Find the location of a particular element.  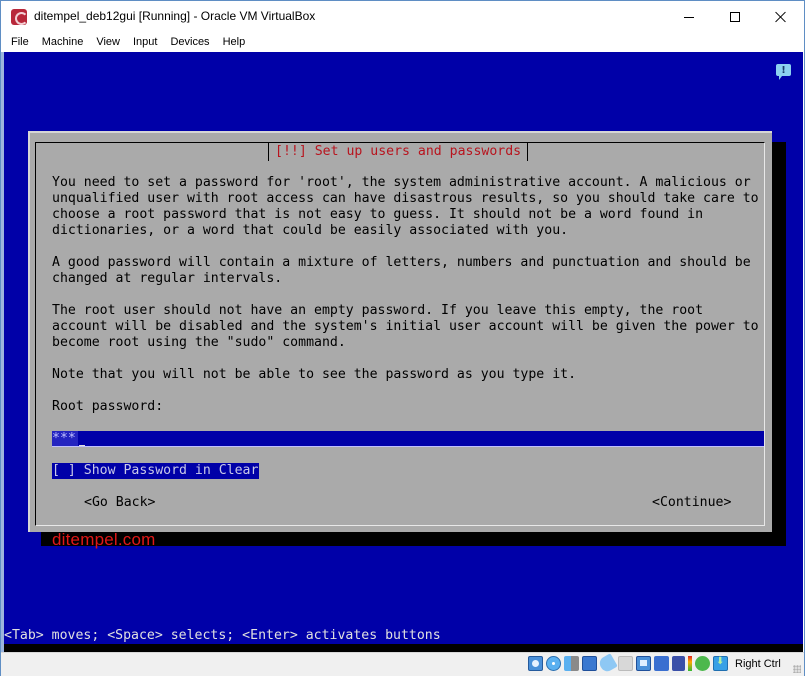

menu-view: View is located at coordinates (108, 42).